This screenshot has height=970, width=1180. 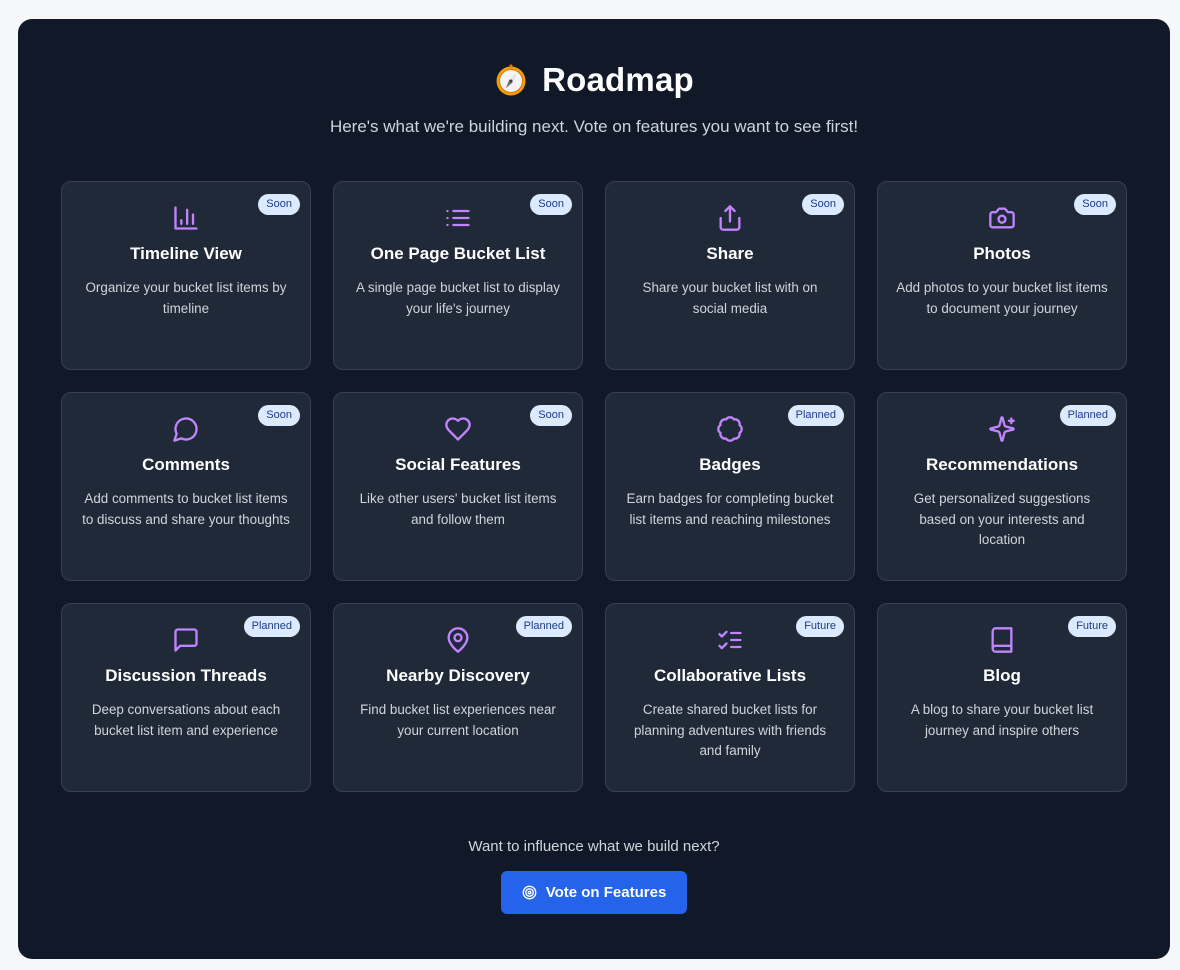 I want to click on message-square-icon, so click(x=186, y=640).